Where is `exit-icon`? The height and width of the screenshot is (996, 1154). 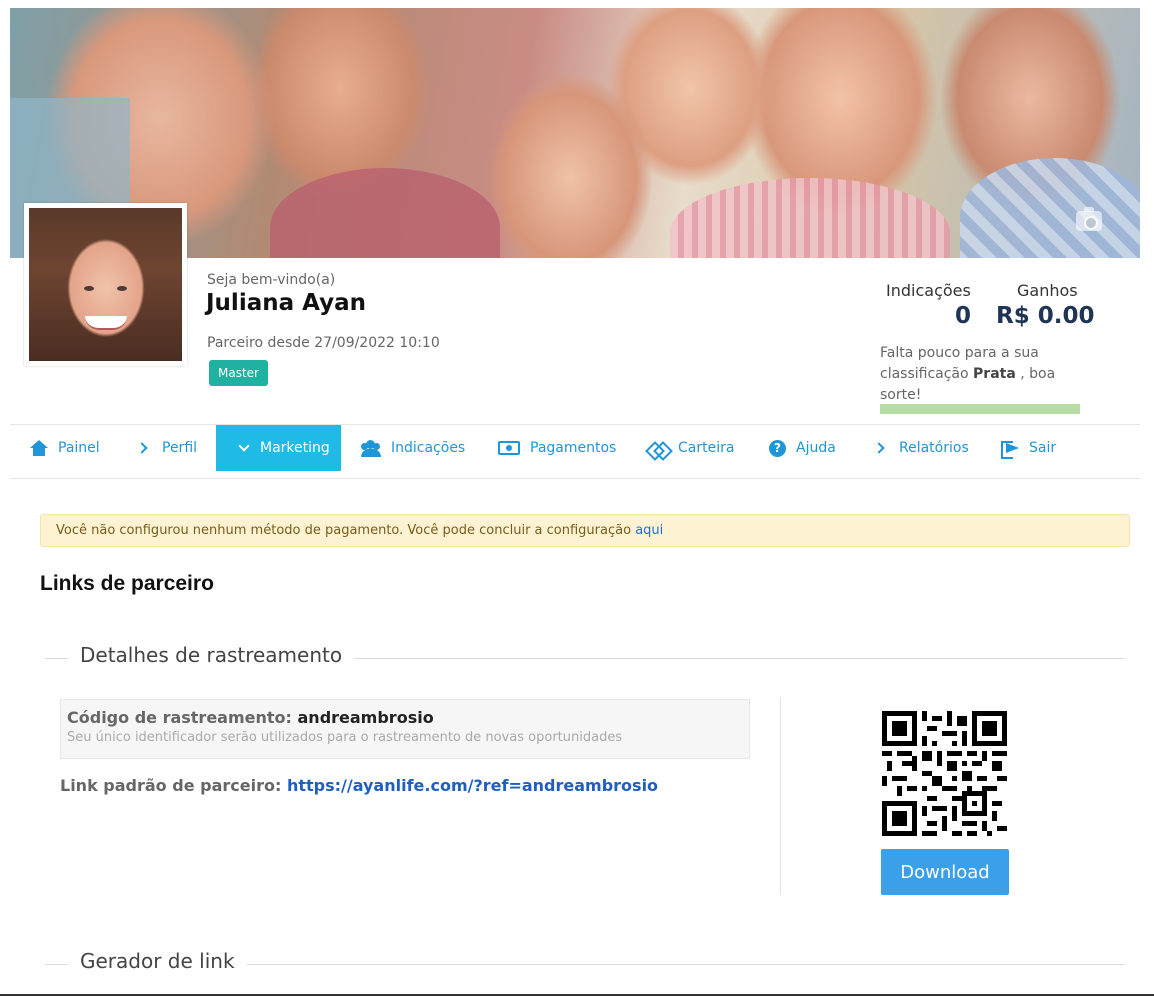
exit-icon is located at coordinates (1010, 450).